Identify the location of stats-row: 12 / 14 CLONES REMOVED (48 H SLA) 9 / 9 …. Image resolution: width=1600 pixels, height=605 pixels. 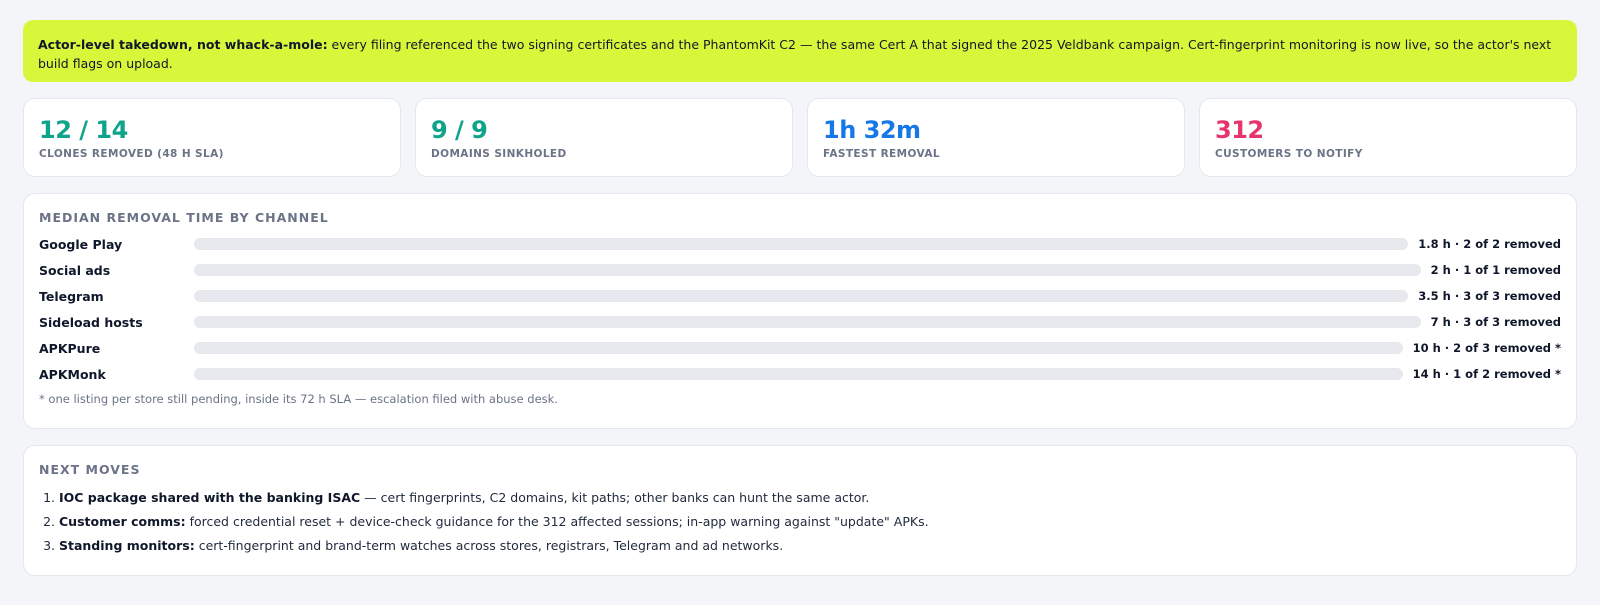
(800, 137).